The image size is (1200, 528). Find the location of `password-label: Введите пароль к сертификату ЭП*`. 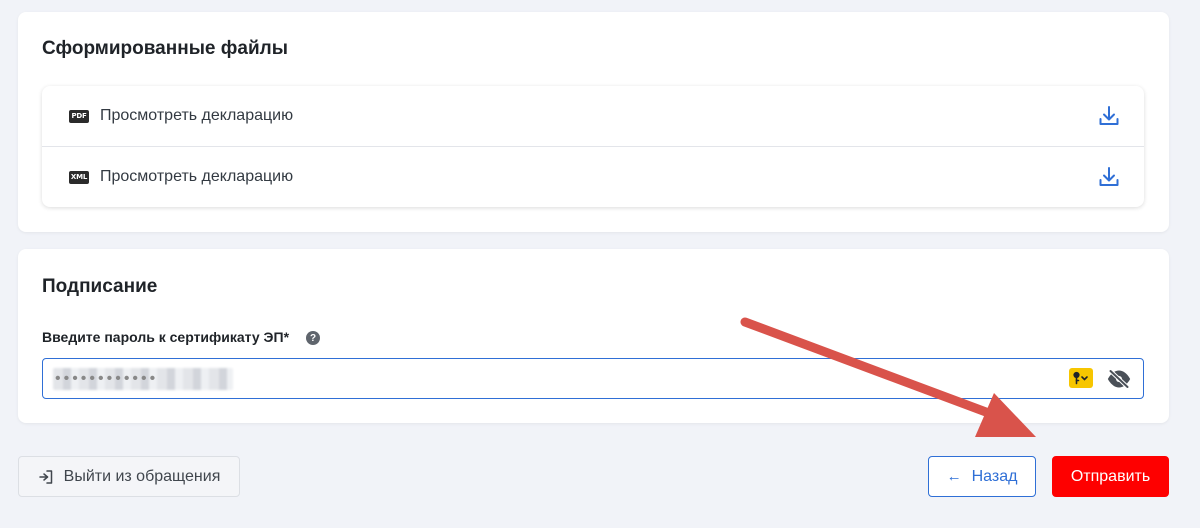

password-label: Введите пароль к сертификату ЭП* is located at coordinates (166, 337).